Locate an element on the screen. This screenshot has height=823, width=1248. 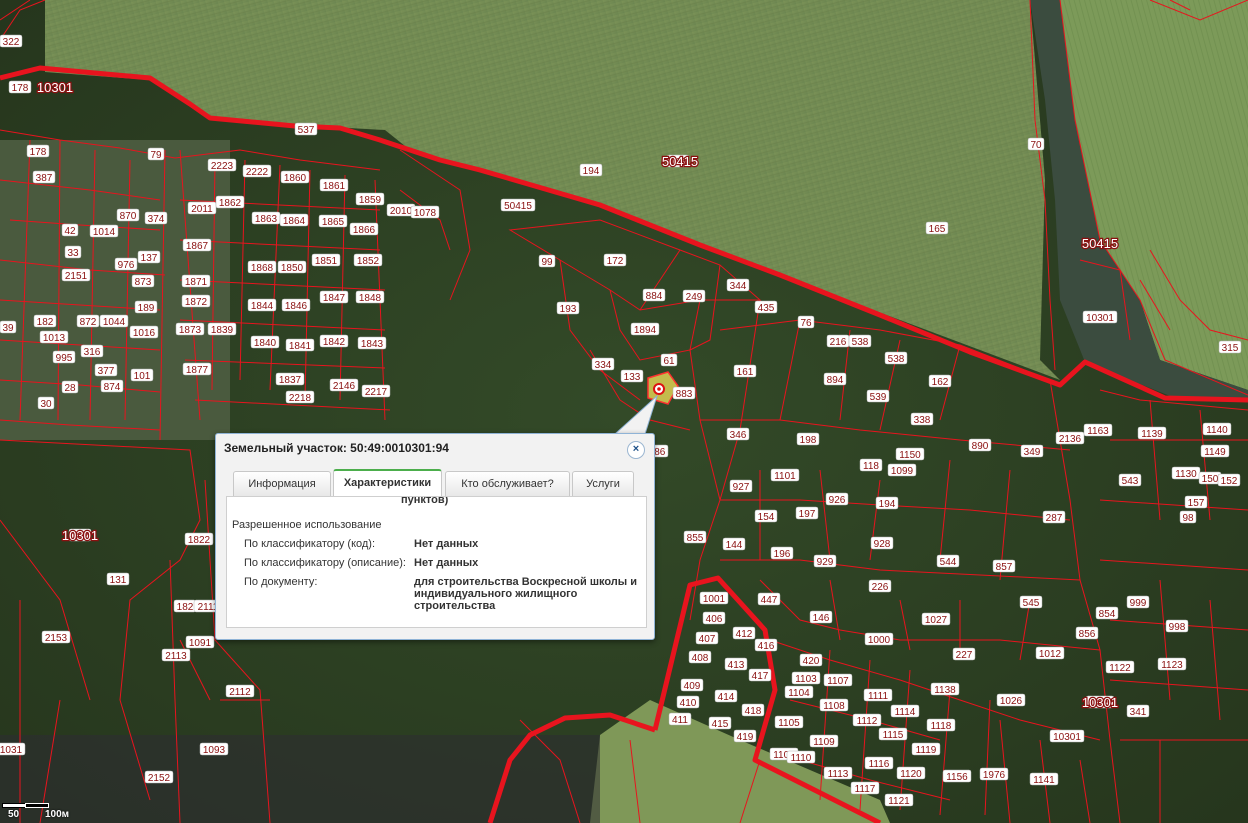
parcel-label: 377 is located at coordinates (106, 371).